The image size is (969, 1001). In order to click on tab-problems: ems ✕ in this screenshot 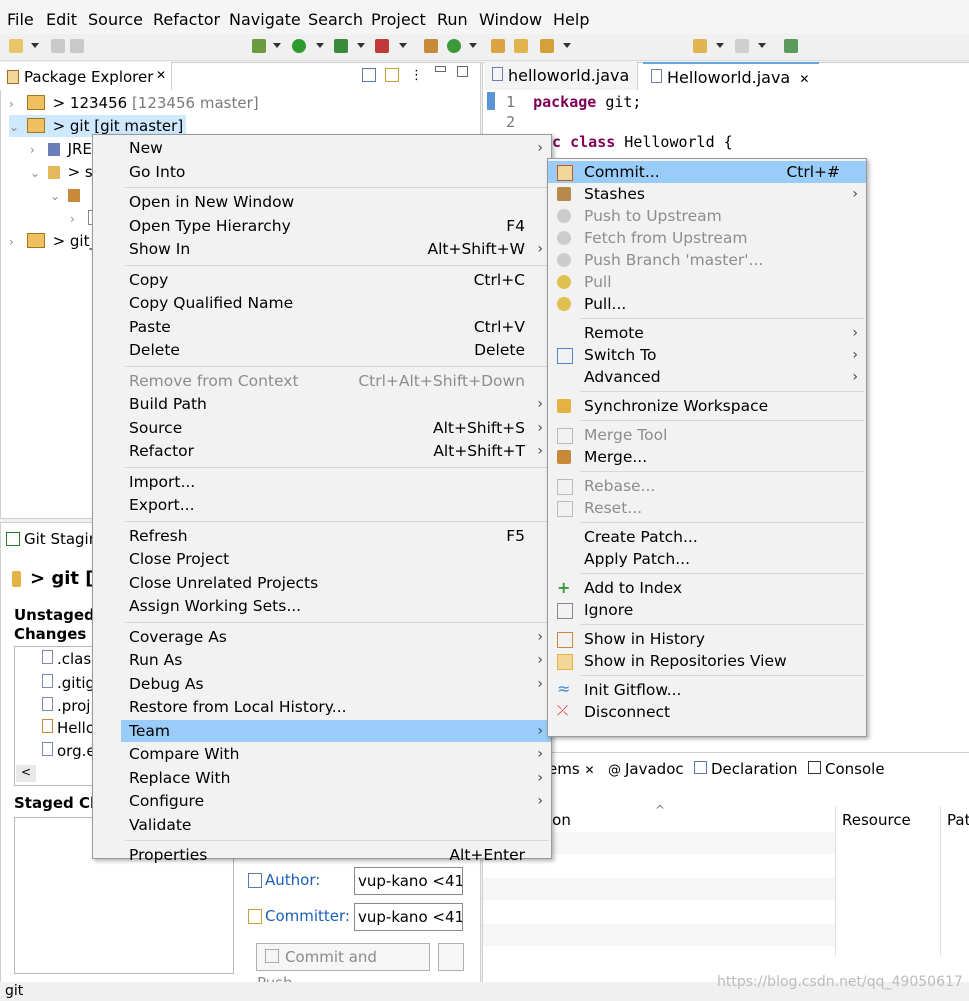, I will do `click(571, 769)`.